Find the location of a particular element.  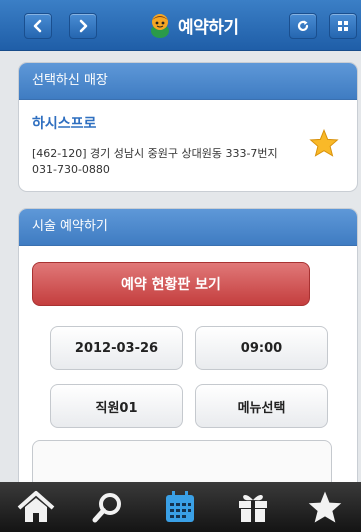

tab-home is located at coordinates (36, 507).